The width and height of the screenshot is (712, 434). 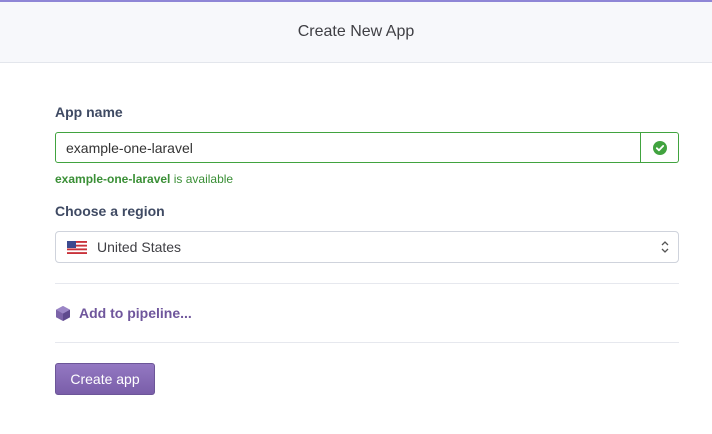 What do you see at coordinates (665, 247) in the screenshot?
I see `updown-chevron-icon` at bounding box center [665, 247].